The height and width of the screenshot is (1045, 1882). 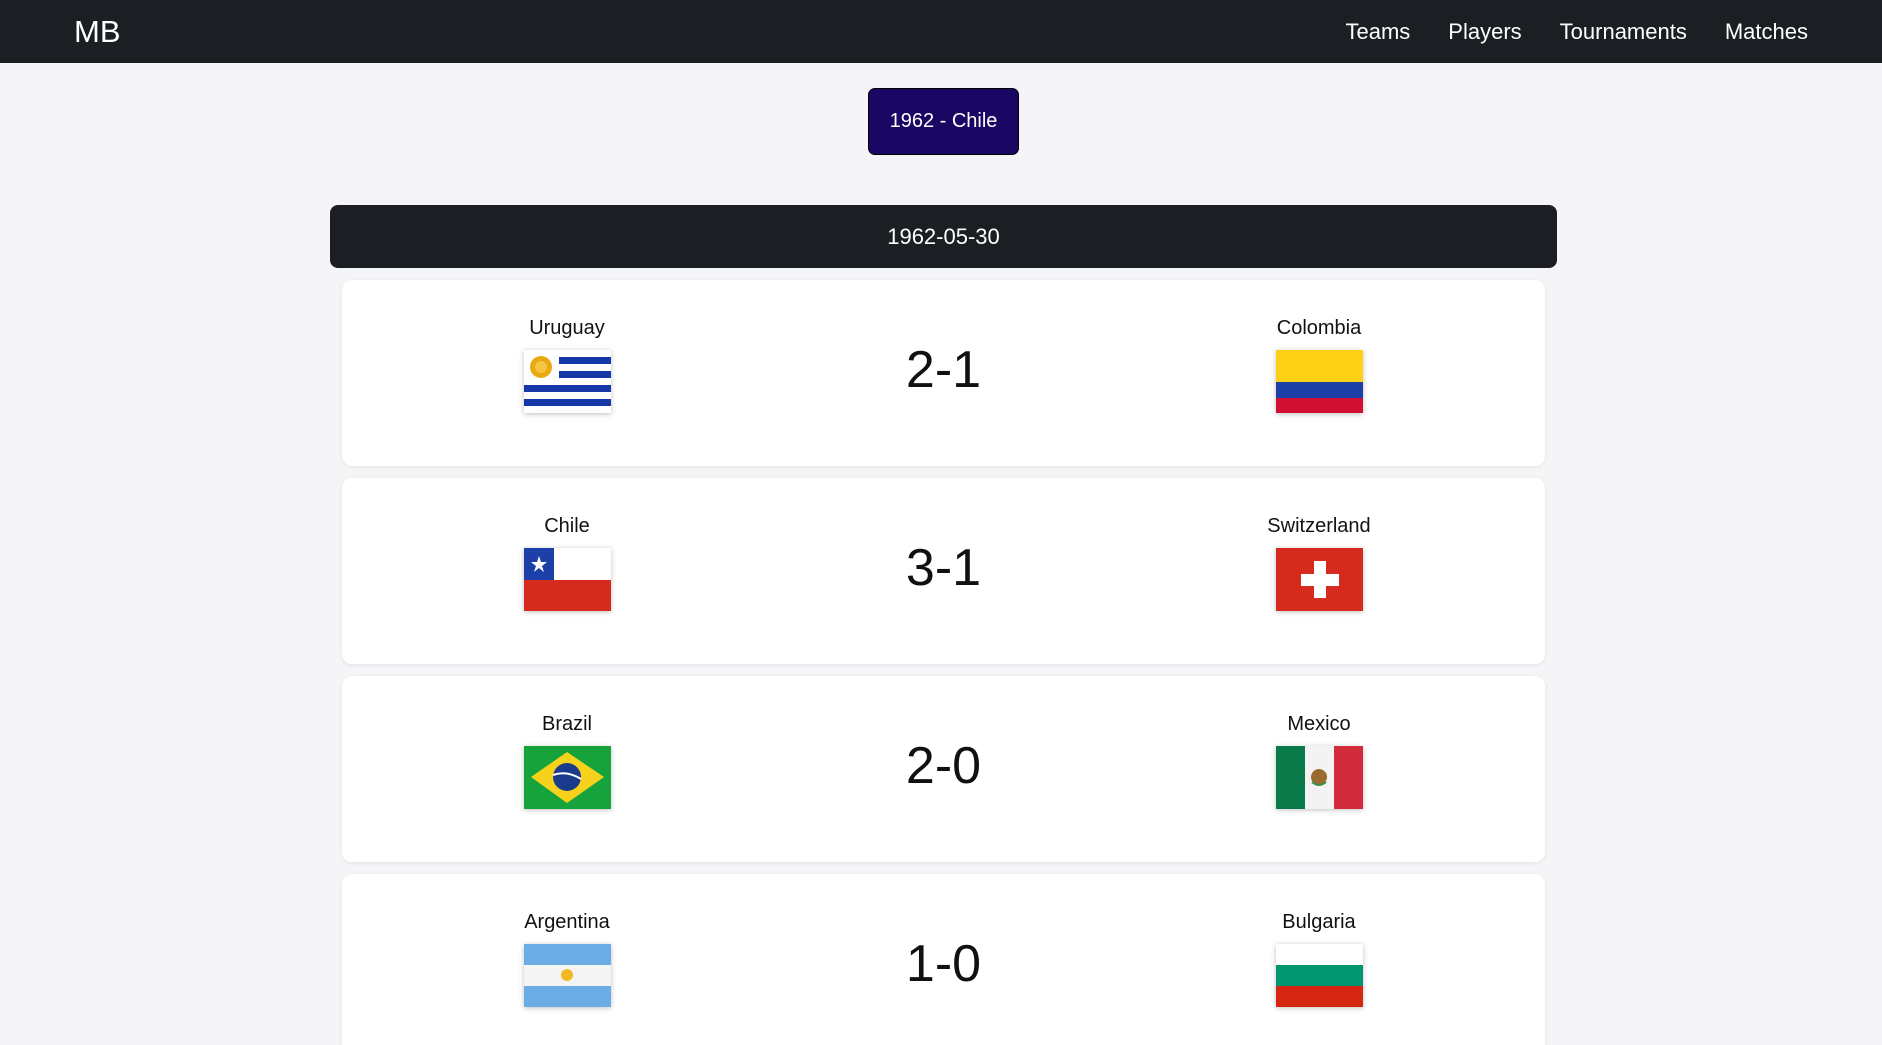 What do you see at coordinates (1319, 724) in the screenshot?
I see `away-team-name: Mexico` at bounding box center [1319, 724].